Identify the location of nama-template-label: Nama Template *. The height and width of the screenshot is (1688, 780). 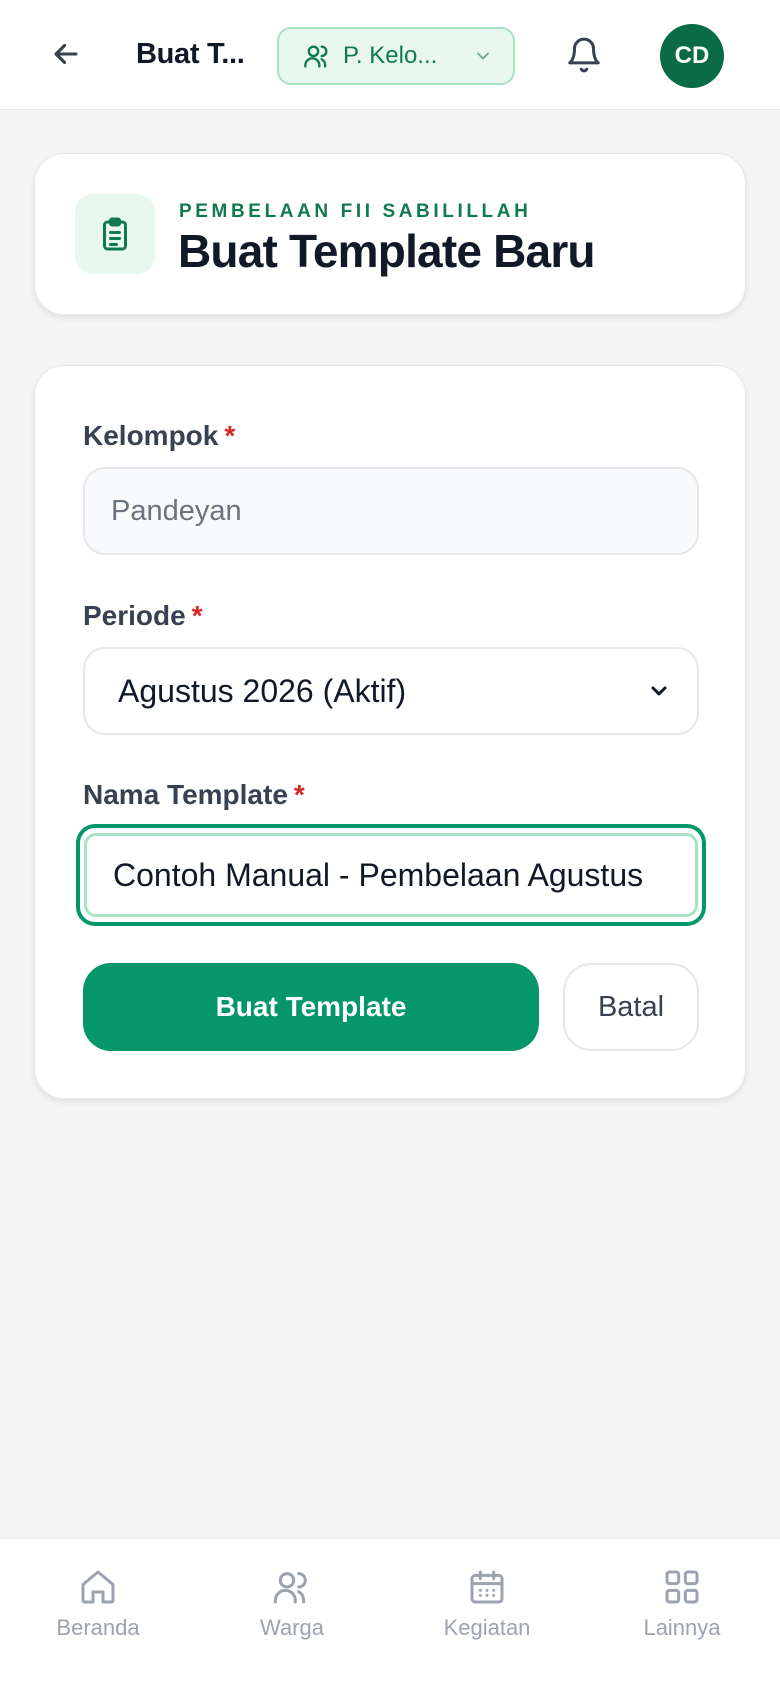
(194, 795).